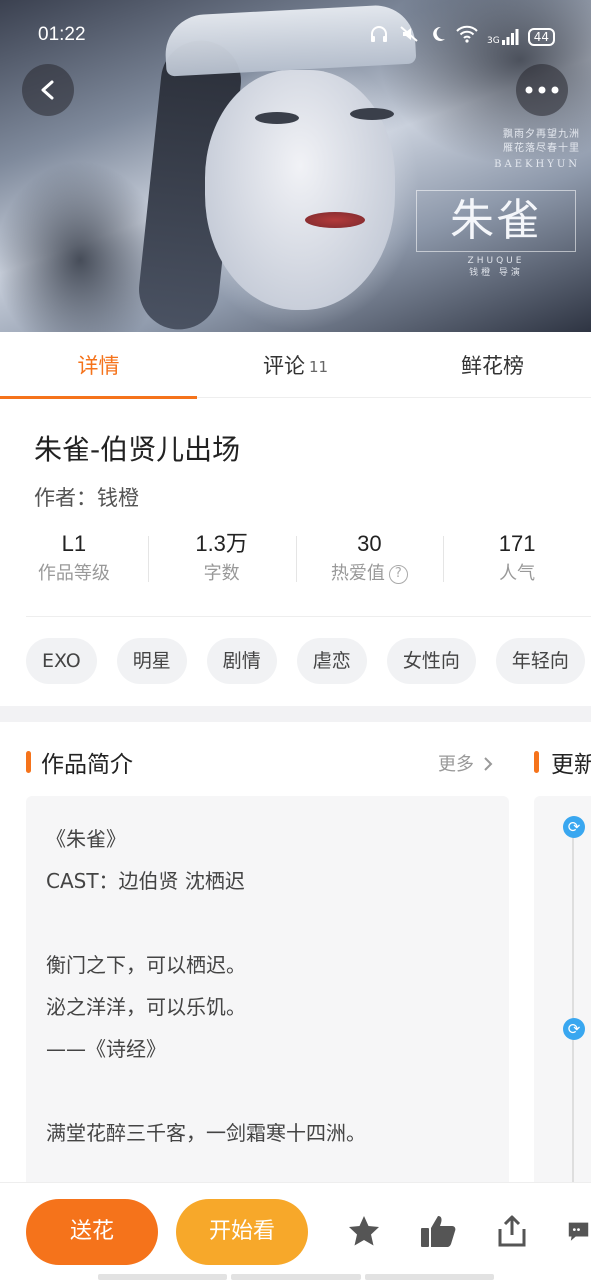  What do you see at coordinates (357, 573) in the screenshot?
I see `stat-label: 热爱值` at bounding box center [357, 573].